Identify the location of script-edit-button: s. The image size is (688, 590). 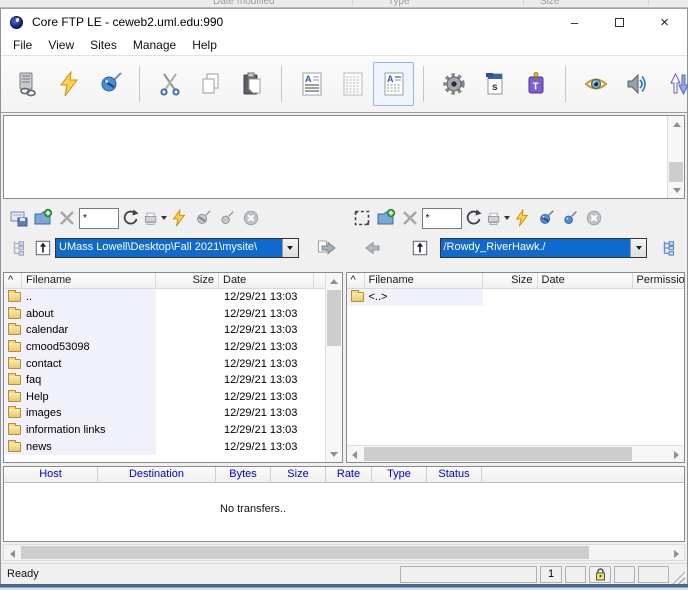
(494, 84).